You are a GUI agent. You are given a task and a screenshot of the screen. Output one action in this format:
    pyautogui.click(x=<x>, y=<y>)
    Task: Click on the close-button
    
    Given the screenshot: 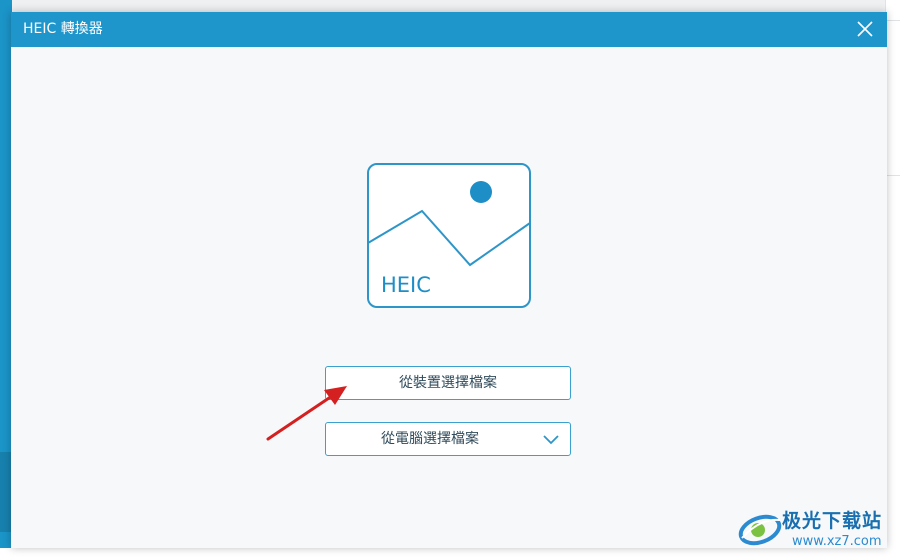 What is the action you would take?
    pyautogui.click(x=865, y=29)
    